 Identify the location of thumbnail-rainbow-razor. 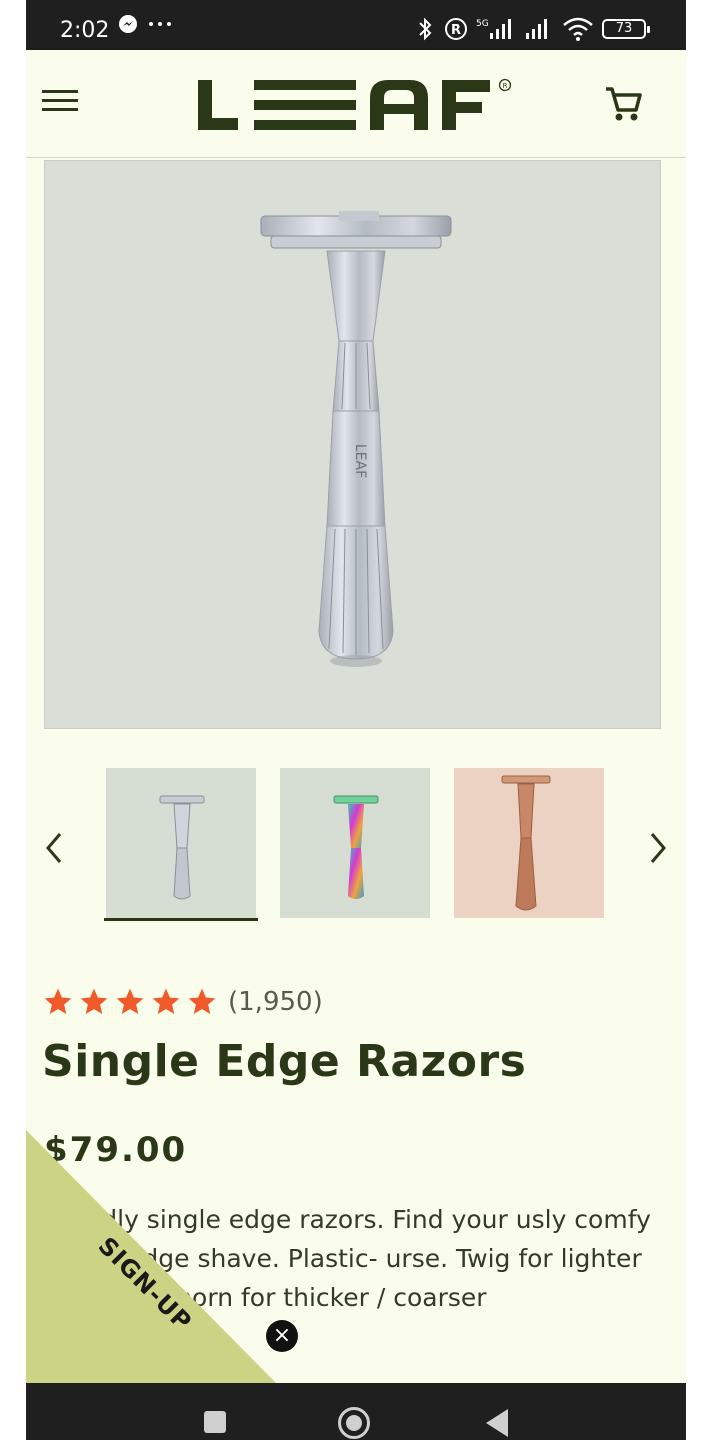
(355, 843).